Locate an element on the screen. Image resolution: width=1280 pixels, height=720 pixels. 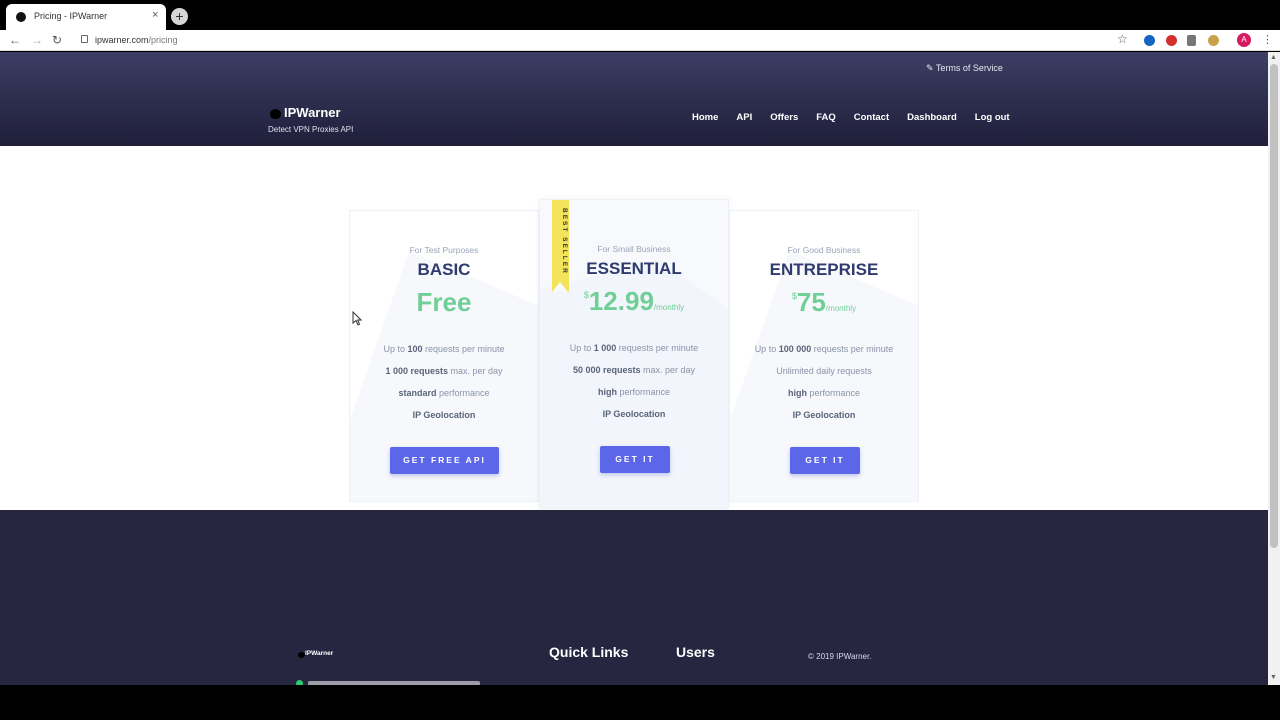
browser-menu-icon: ⋮ is located at coordinates (1267, 39).